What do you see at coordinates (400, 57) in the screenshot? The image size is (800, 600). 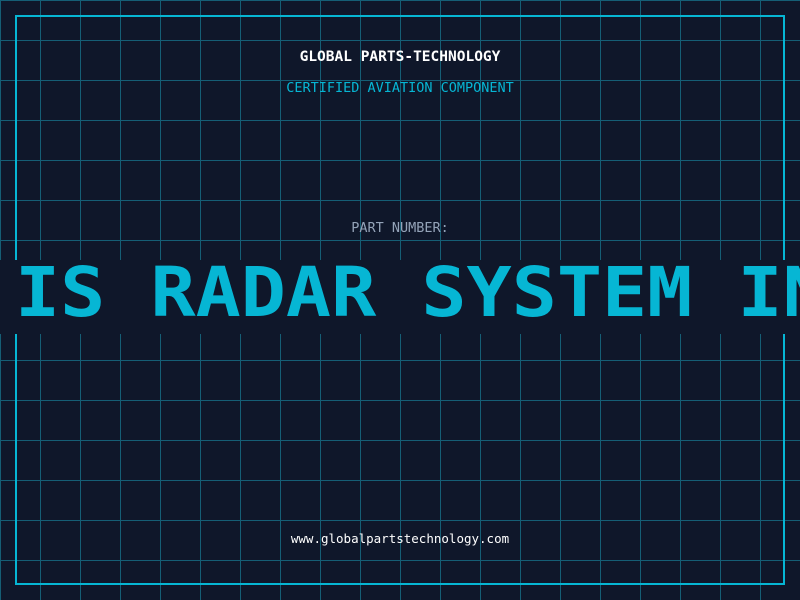 I see `company-title: GLOBAL PARTS-TECHNOLOGY` at bounding box center [400, 57].